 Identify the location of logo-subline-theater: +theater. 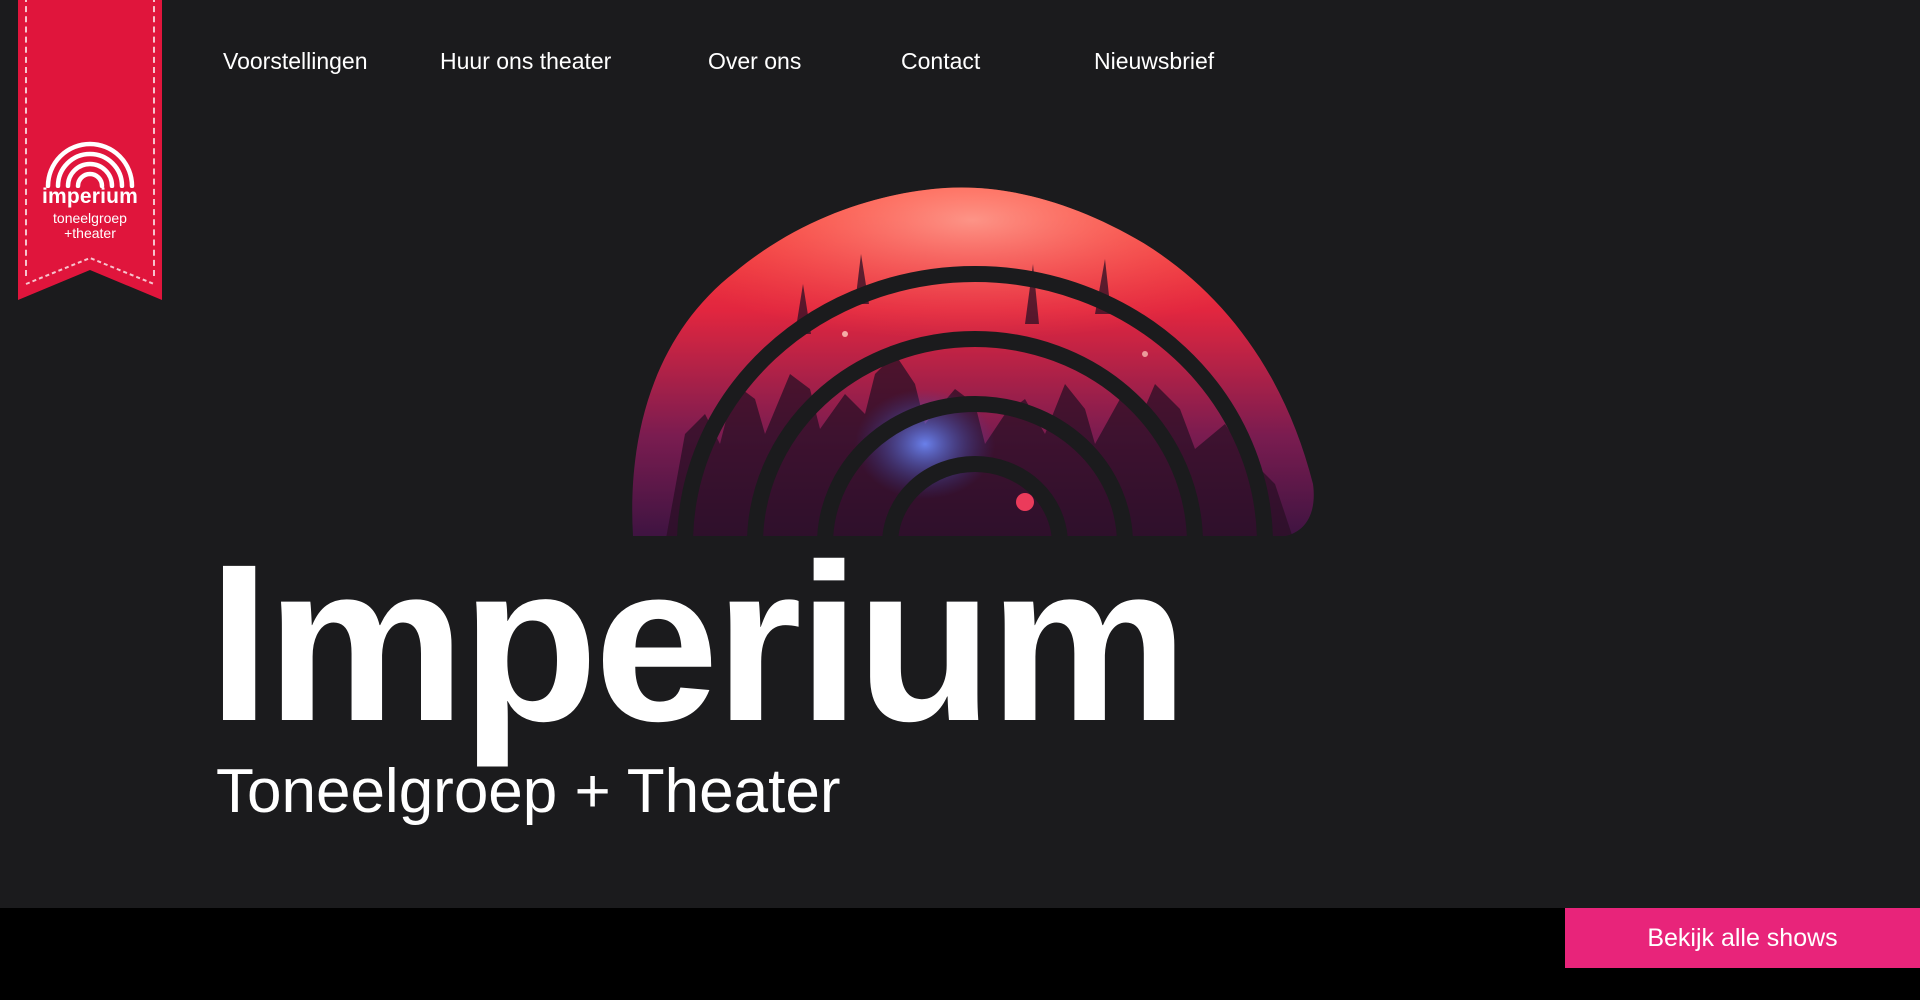
(90, 233).